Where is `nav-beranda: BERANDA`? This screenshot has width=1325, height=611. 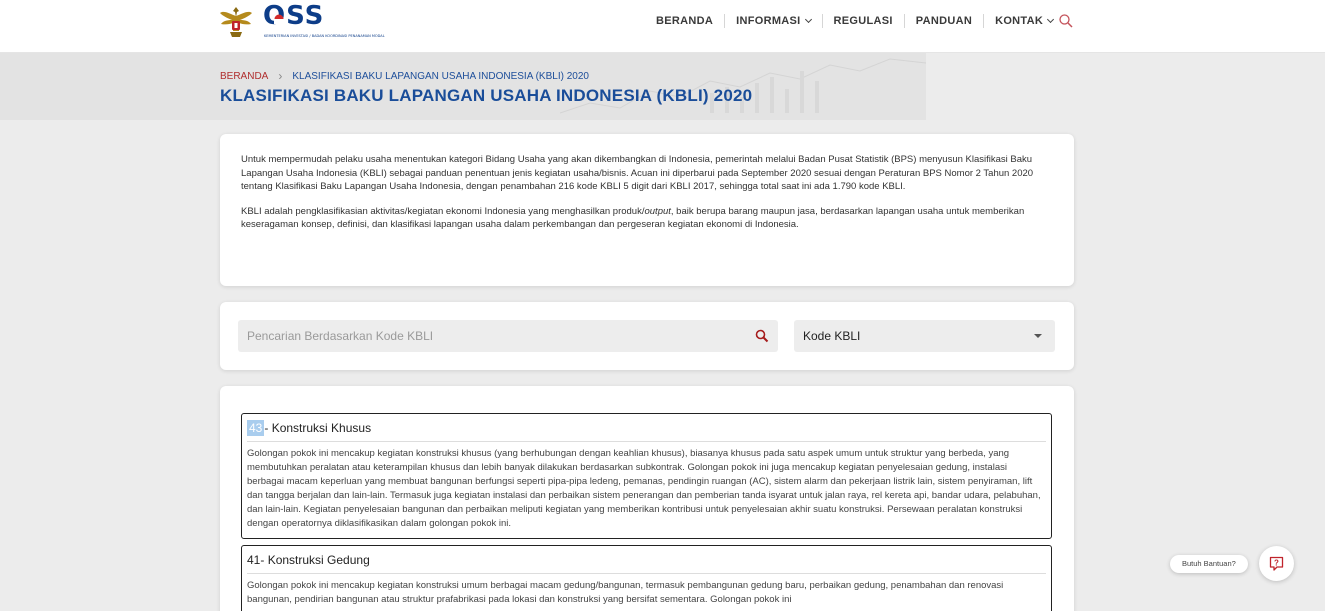
nav-beranda: BERANDA is located at coordinates (684, 21).